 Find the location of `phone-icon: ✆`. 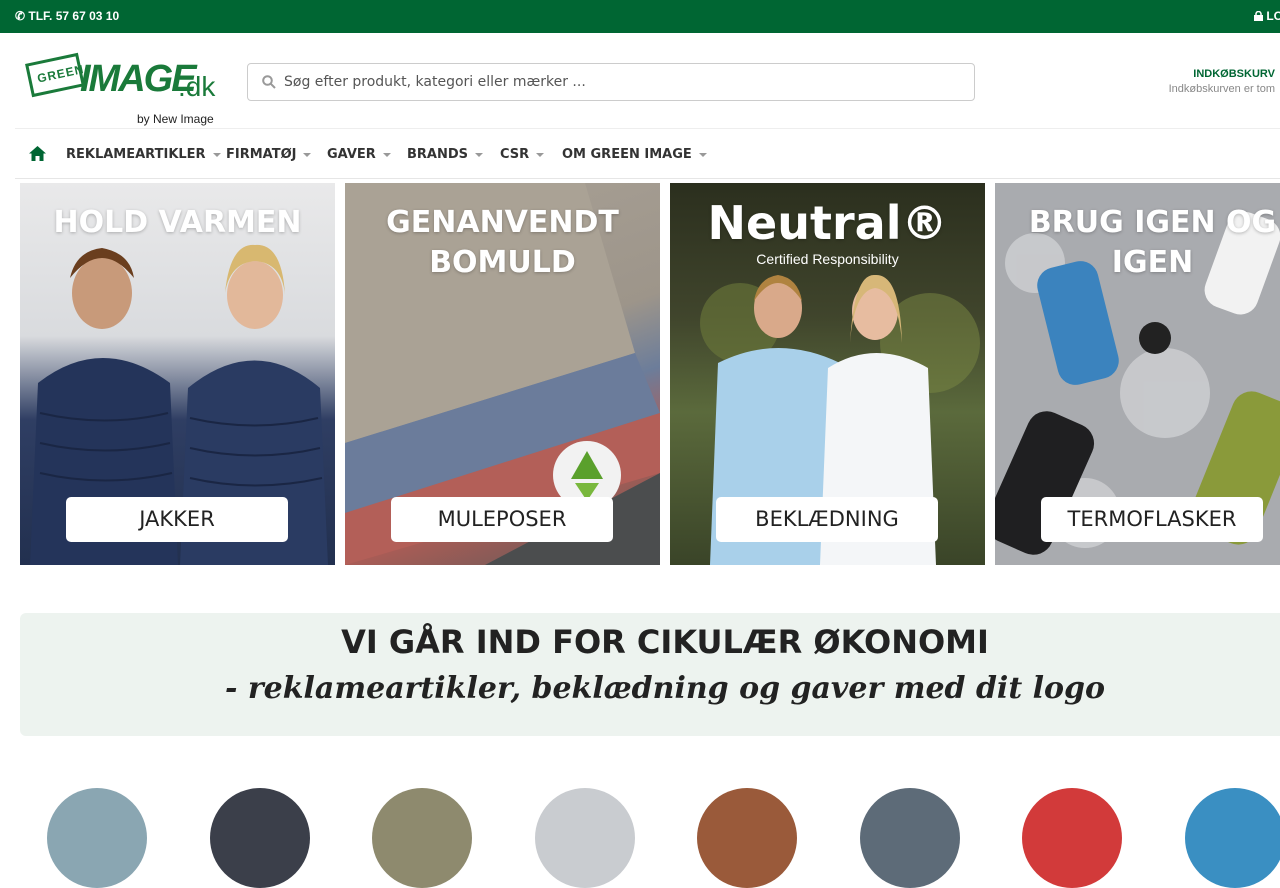

phone-icon: ✆ is located at coordinates (22, 16).